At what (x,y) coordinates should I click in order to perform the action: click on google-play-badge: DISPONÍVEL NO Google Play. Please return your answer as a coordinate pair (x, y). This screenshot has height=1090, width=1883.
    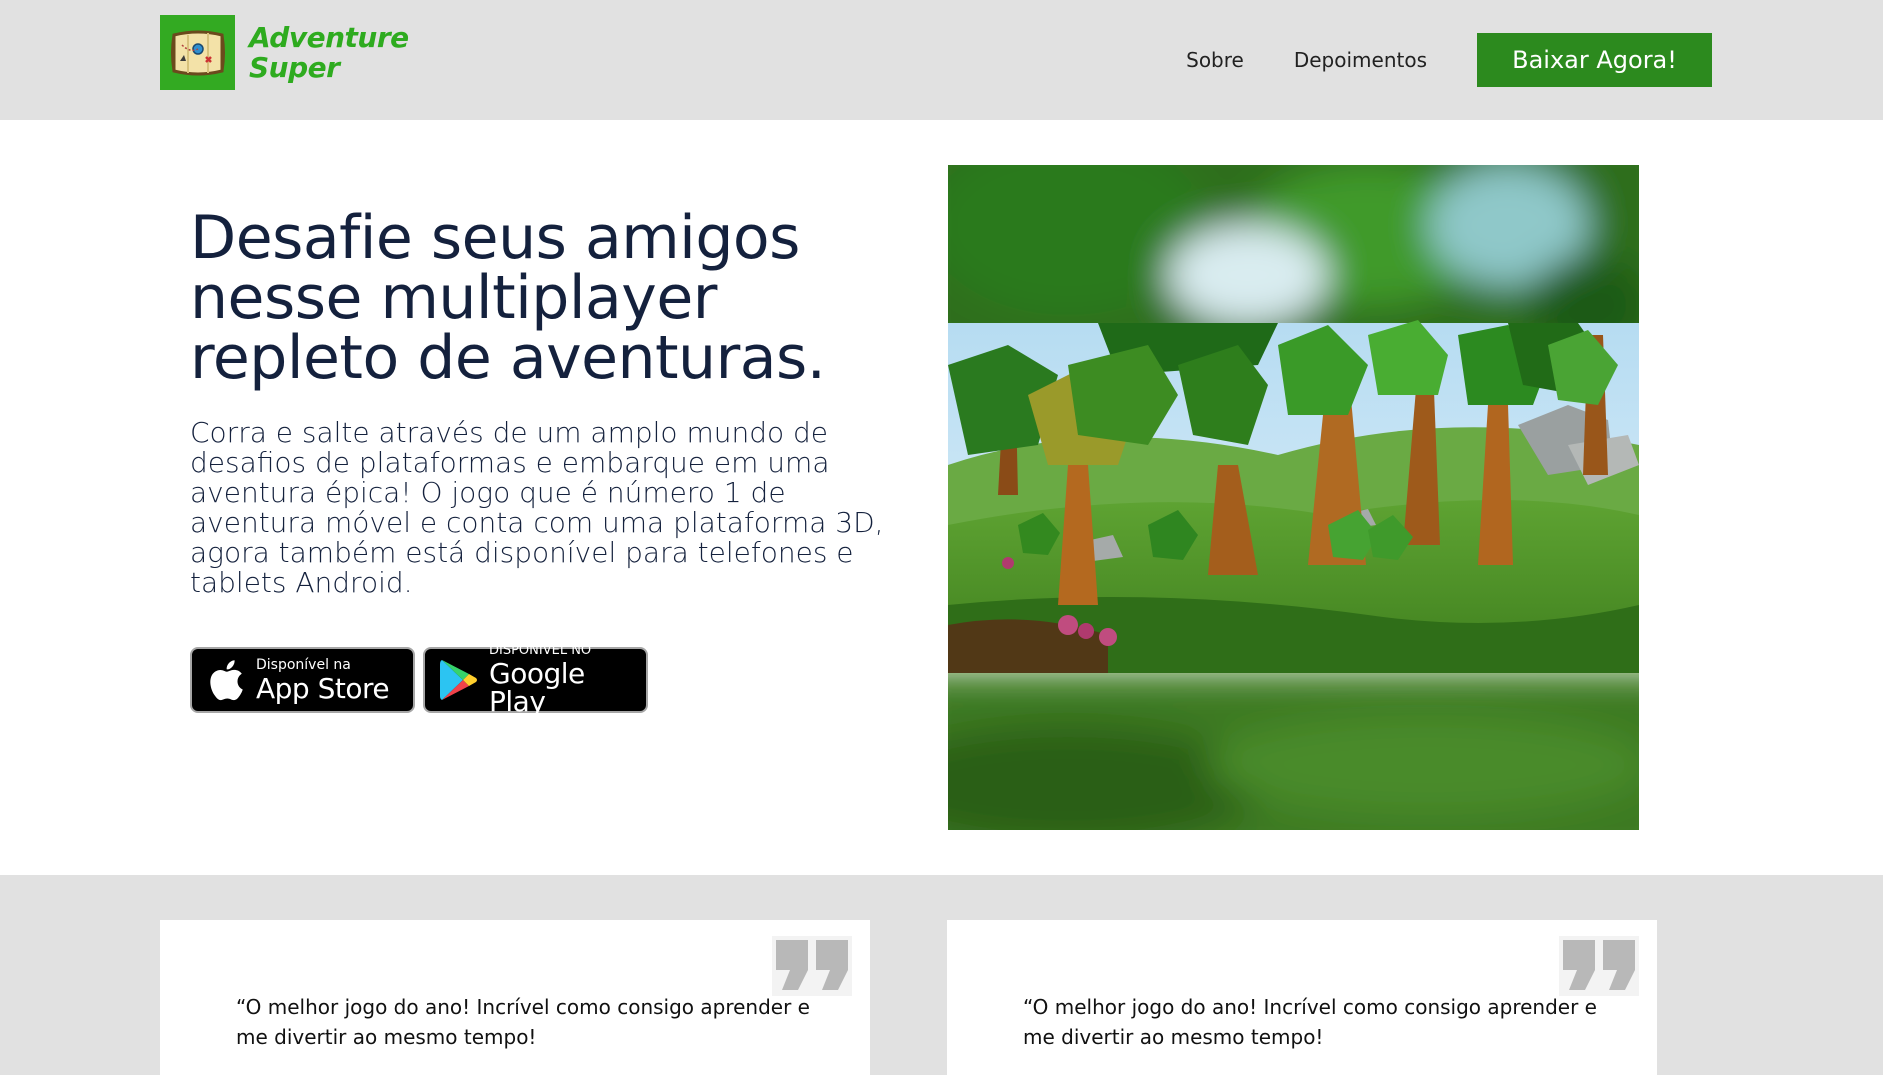
    Looking at the image, I should click on (535, 680).